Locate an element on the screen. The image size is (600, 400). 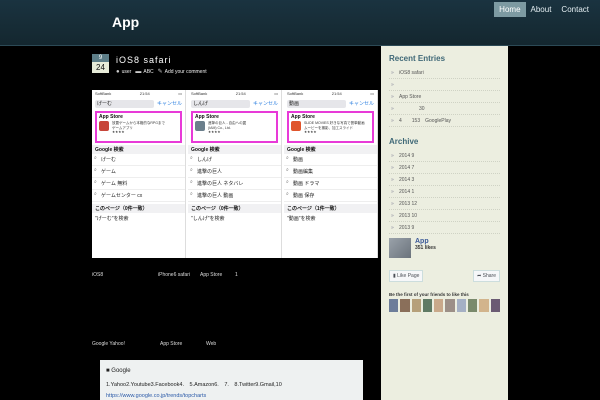
suggestion-item: 動画編集 is located at coordinates (330, 172).